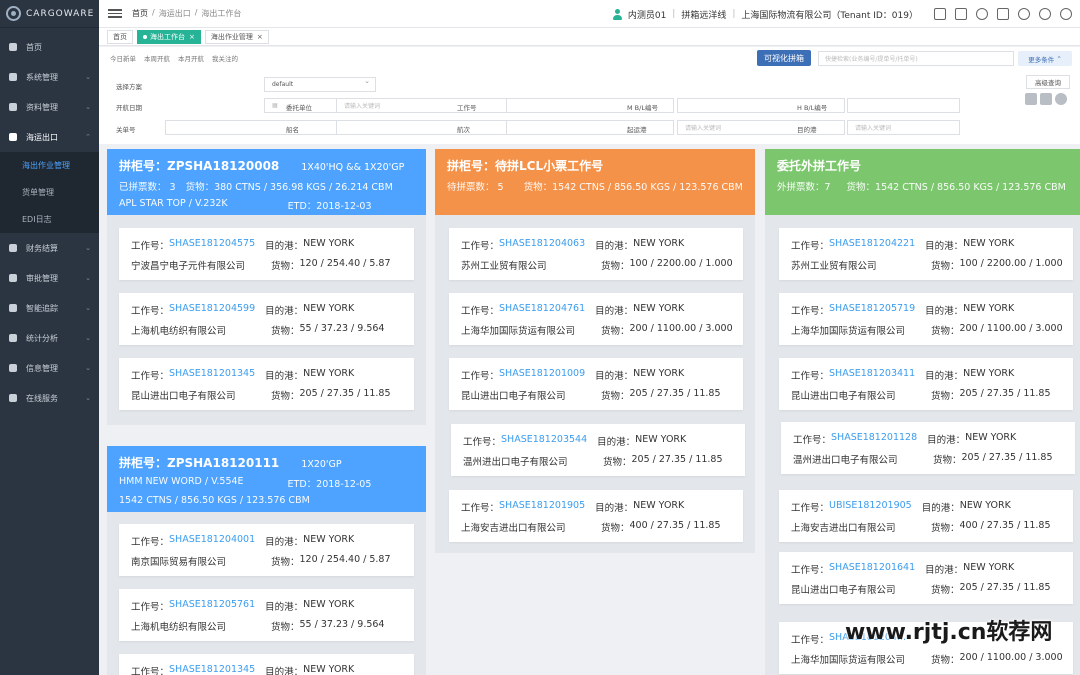 This screenshot has height=675, width=1080. What do you see at coordinates (872, 245) in the screenshot?
I see `job-id-link: SHASE181204221` at bounding box center [872, 245].